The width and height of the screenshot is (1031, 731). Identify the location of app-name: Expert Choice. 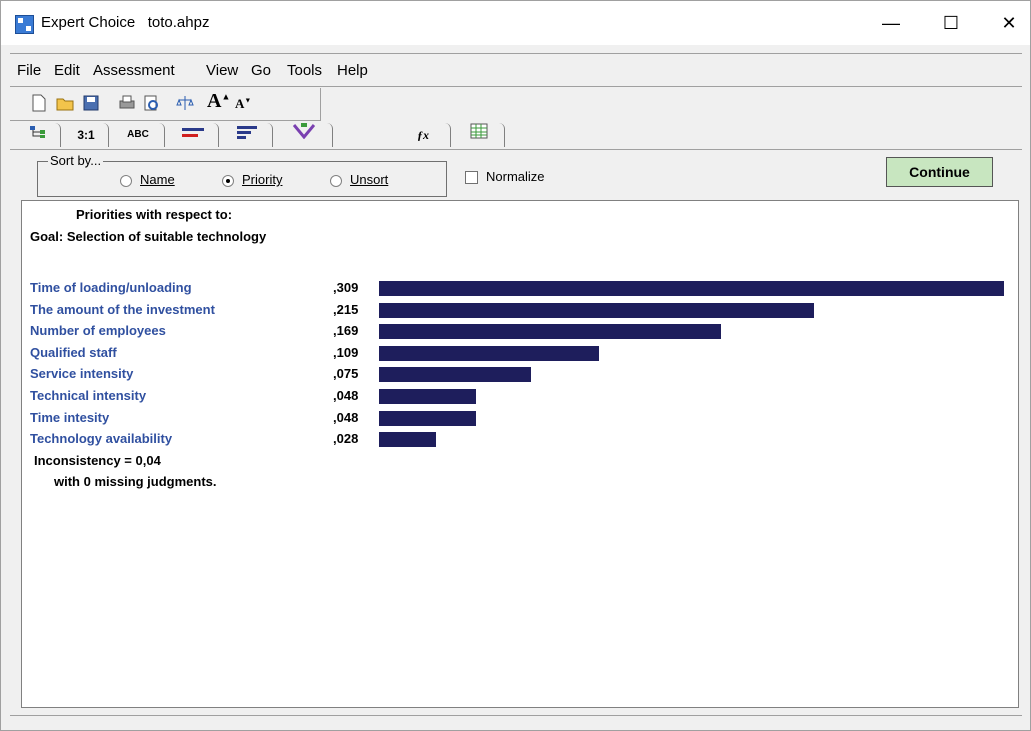
(88, 22).